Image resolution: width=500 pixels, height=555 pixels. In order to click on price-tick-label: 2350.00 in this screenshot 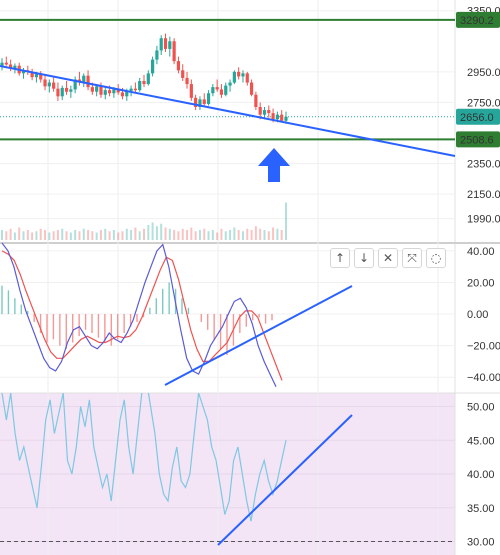, I will do `click(483, 165)`.